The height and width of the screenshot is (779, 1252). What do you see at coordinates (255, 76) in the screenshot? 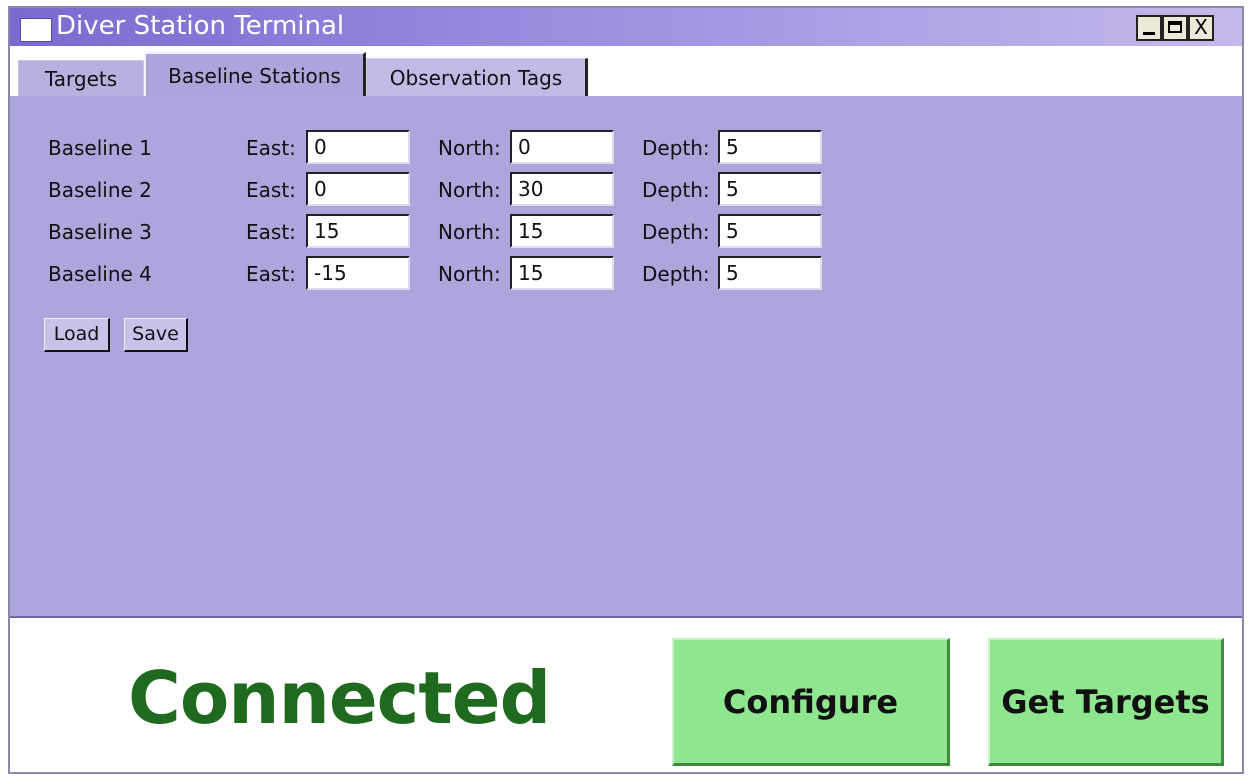
I see `tab-baseline-stations: Baseline Stations` at bounding box center [255, 76].